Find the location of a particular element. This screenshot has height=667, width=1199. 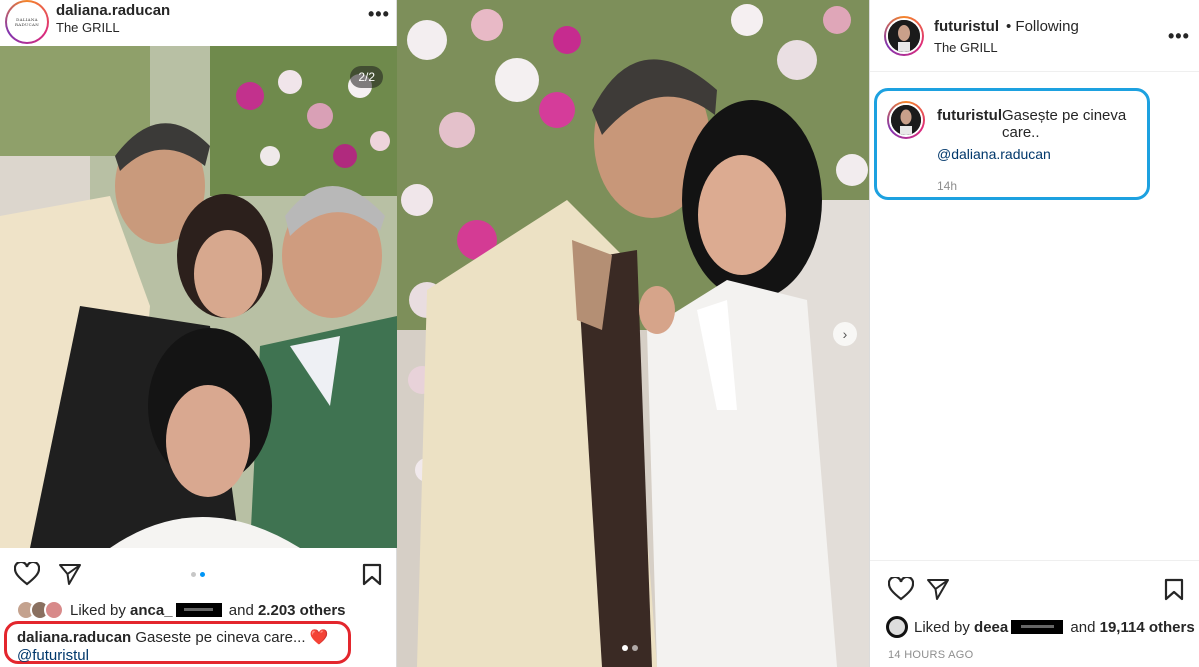

caption-mention: @futuristul is located at coordinates (177, 656).